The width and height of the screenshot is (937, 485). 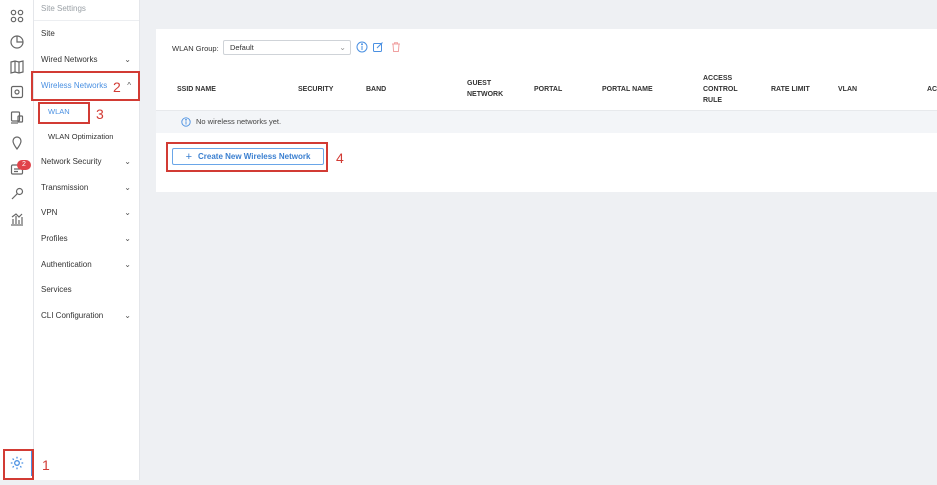 What do you see at coordinates (56, 289) in the screenshot?
I see `menu-item-label: Services` at bounding box center [56, 289].